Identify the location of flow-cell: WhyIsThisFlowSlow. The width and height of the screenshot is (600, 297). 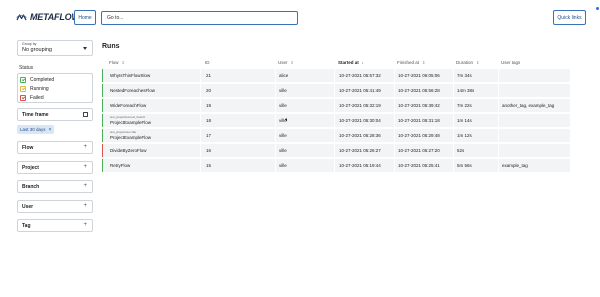
(130, 75).